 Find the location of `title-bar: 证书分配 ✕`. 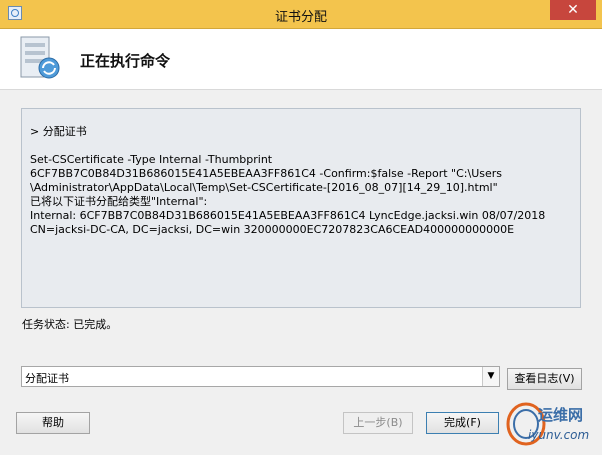

title-bar: 证书分配 ✕ is located at coordinates (301, 14).